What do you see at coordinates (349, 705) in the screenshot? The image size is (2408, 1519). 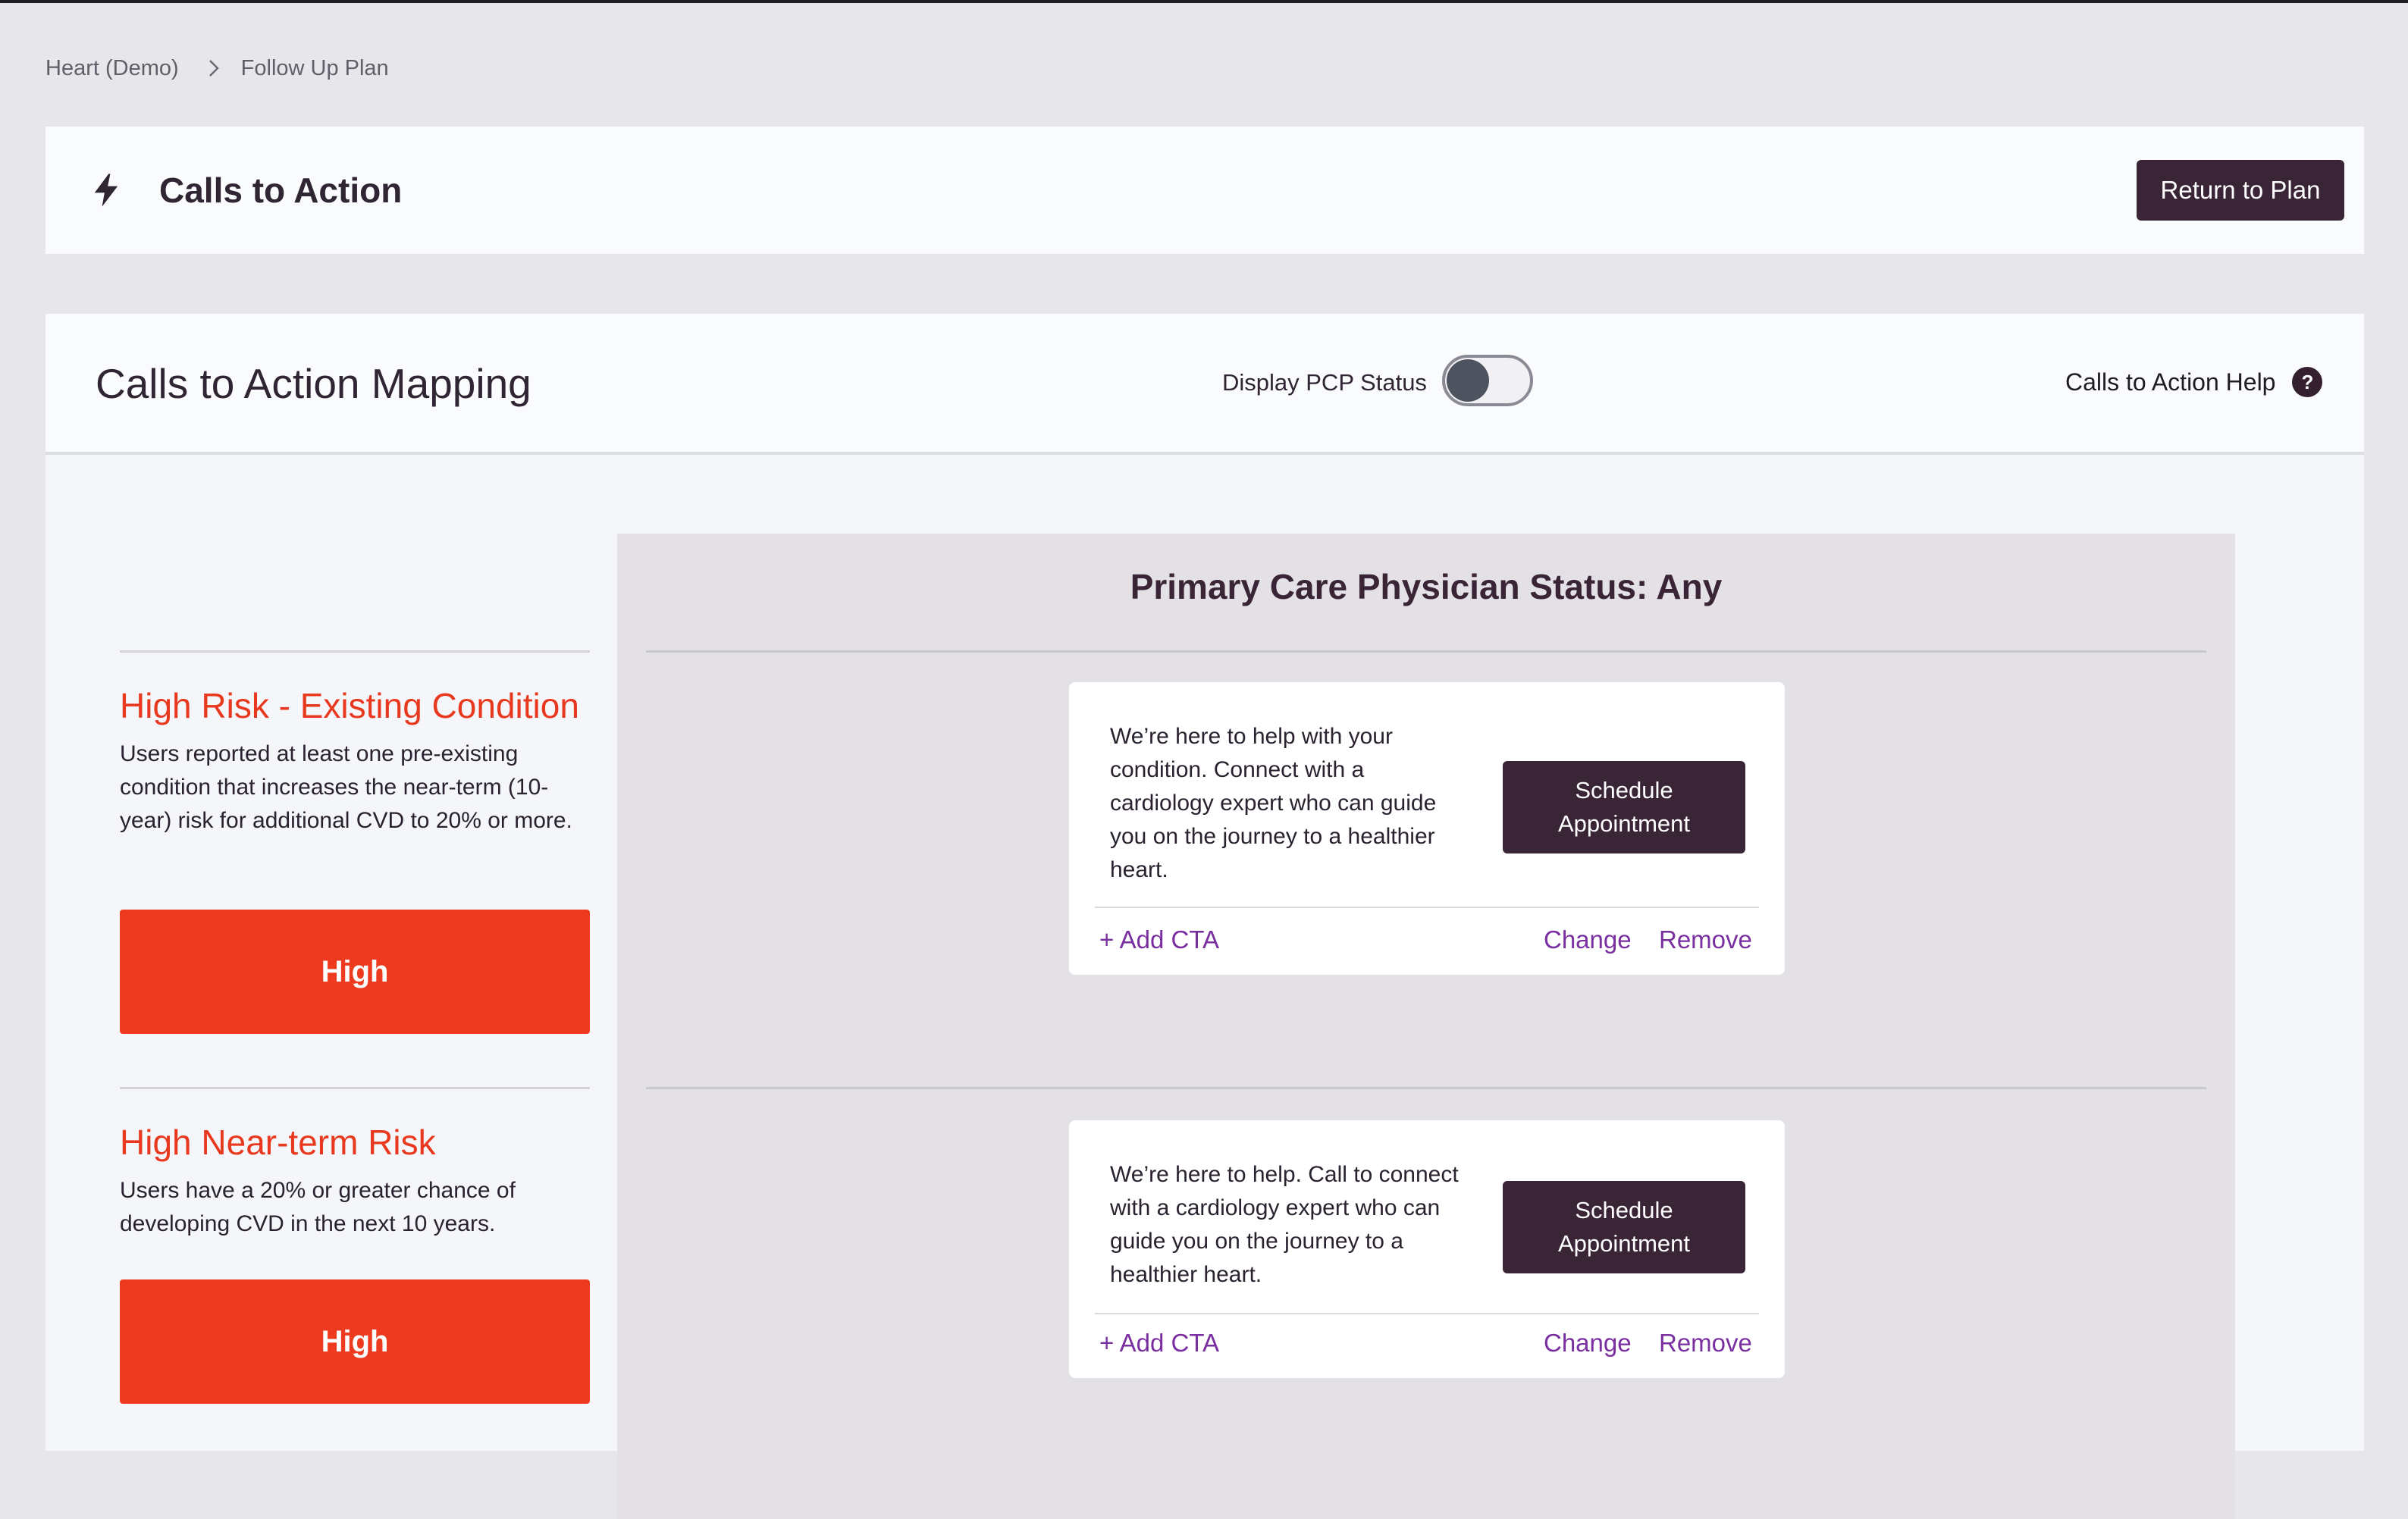 I see `risk-title: High Risk - Existing Condition` at bounding box center [349, 705].